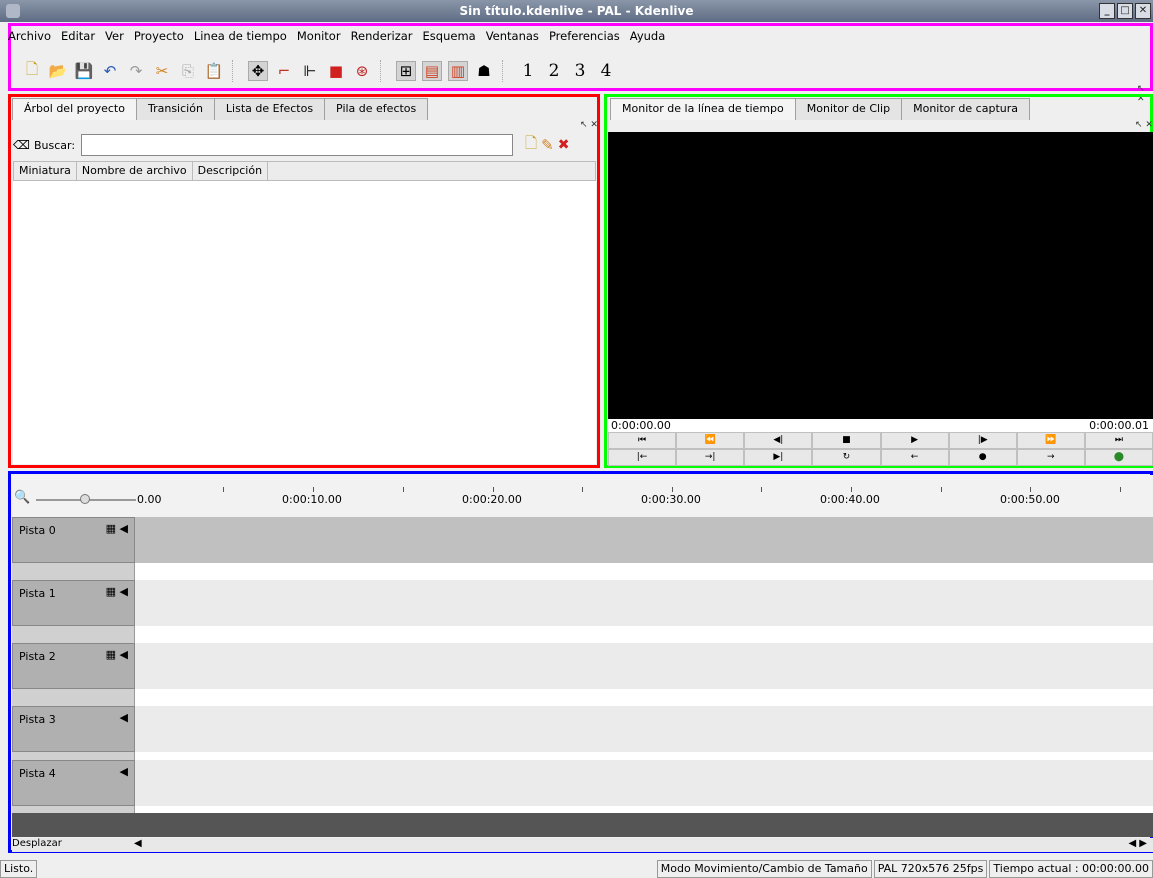 The width and height of the screenshot is (1153, 878). I want to click on tab-monitor-linea-de-tiempo: Monitor de la línea de tiempo, so click(703, 109).